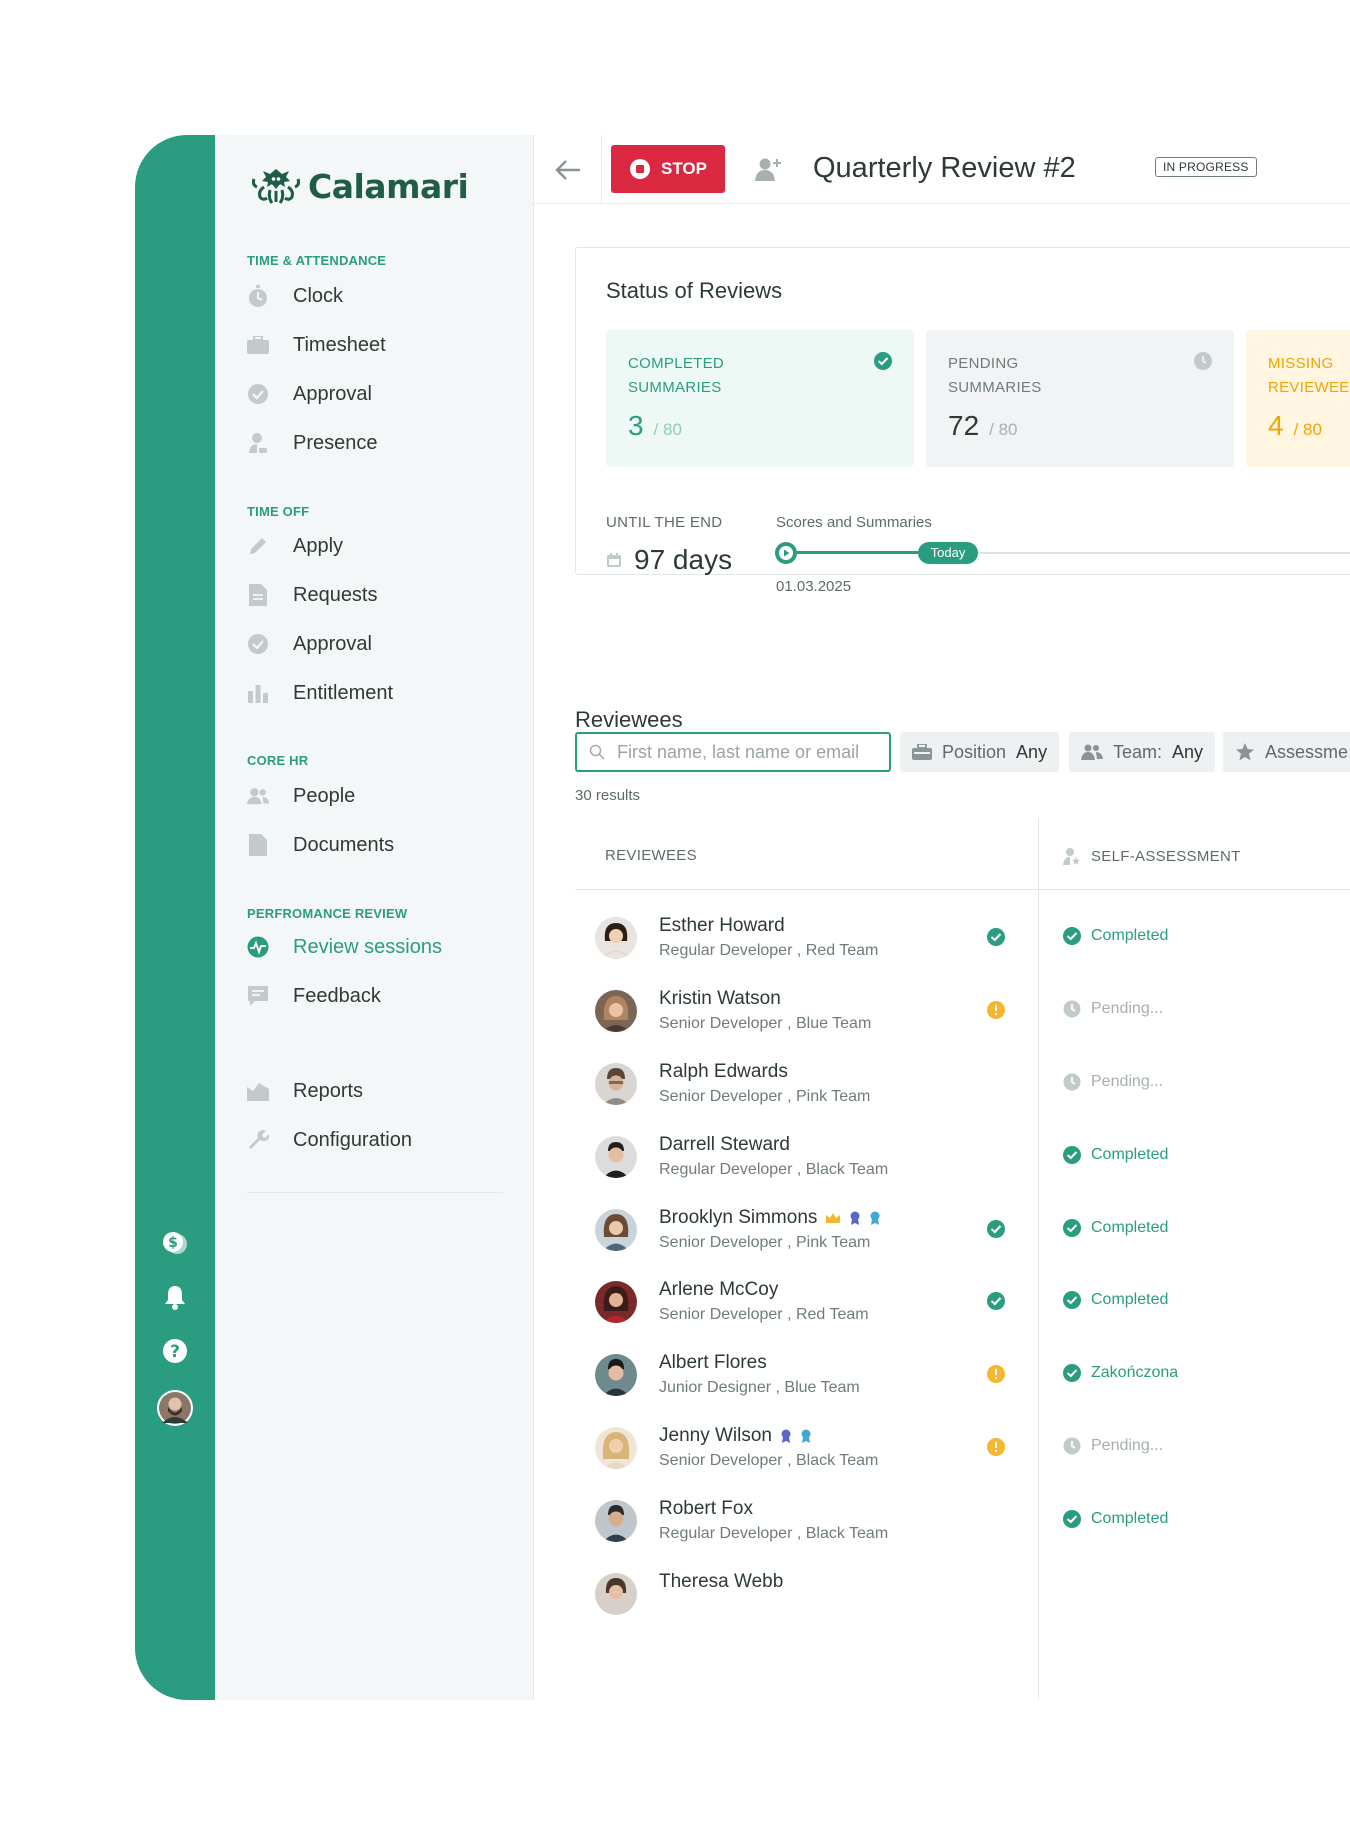 This screenshot has width=1350, height=1836. Describe the element at coordinates (684, 168) in the screenshot. I see `stop-button-label: STOP` at that location.